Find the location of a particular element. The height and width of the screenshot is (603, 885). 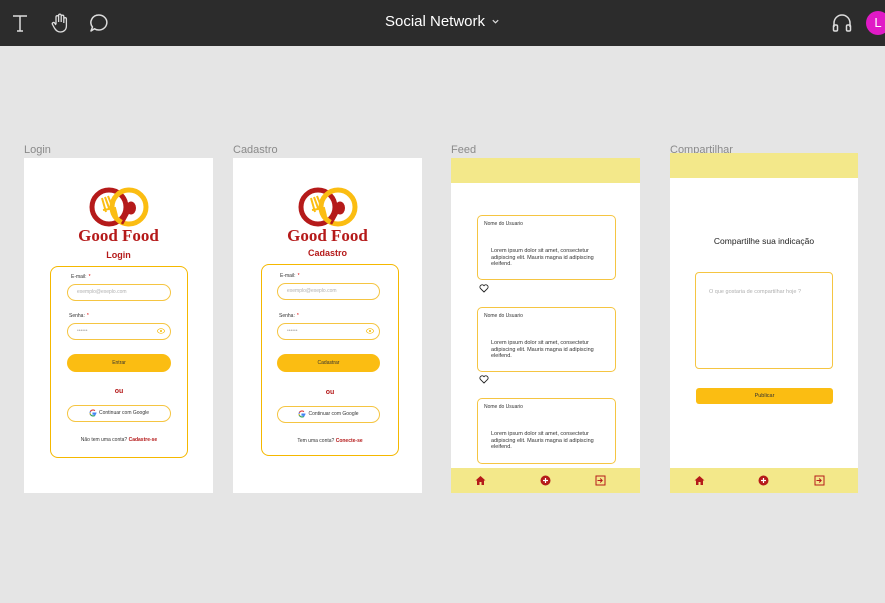

feed-header-bar is located at coordinates (545, 170).